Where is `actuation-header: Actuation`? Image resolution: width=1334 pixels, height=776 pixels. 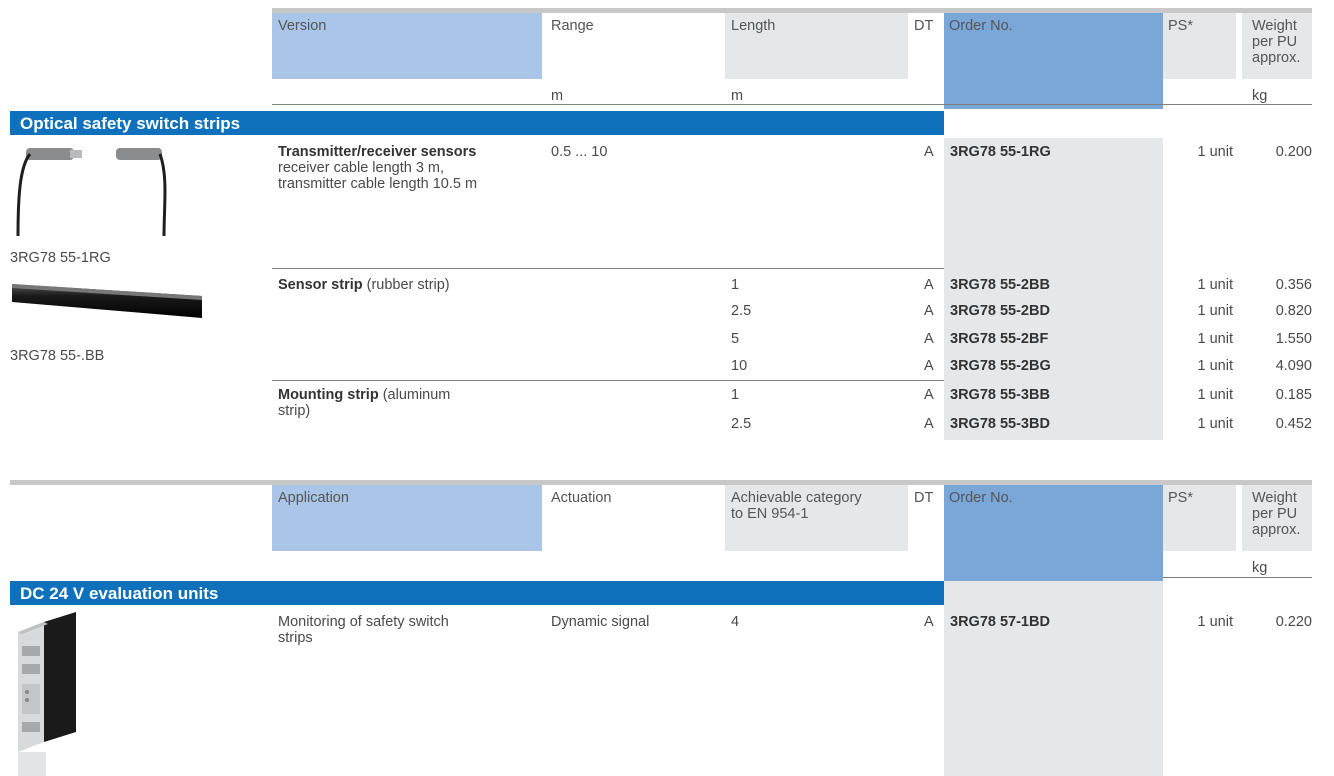 actuation-header: Actuation is located at coordinates (581, 498).